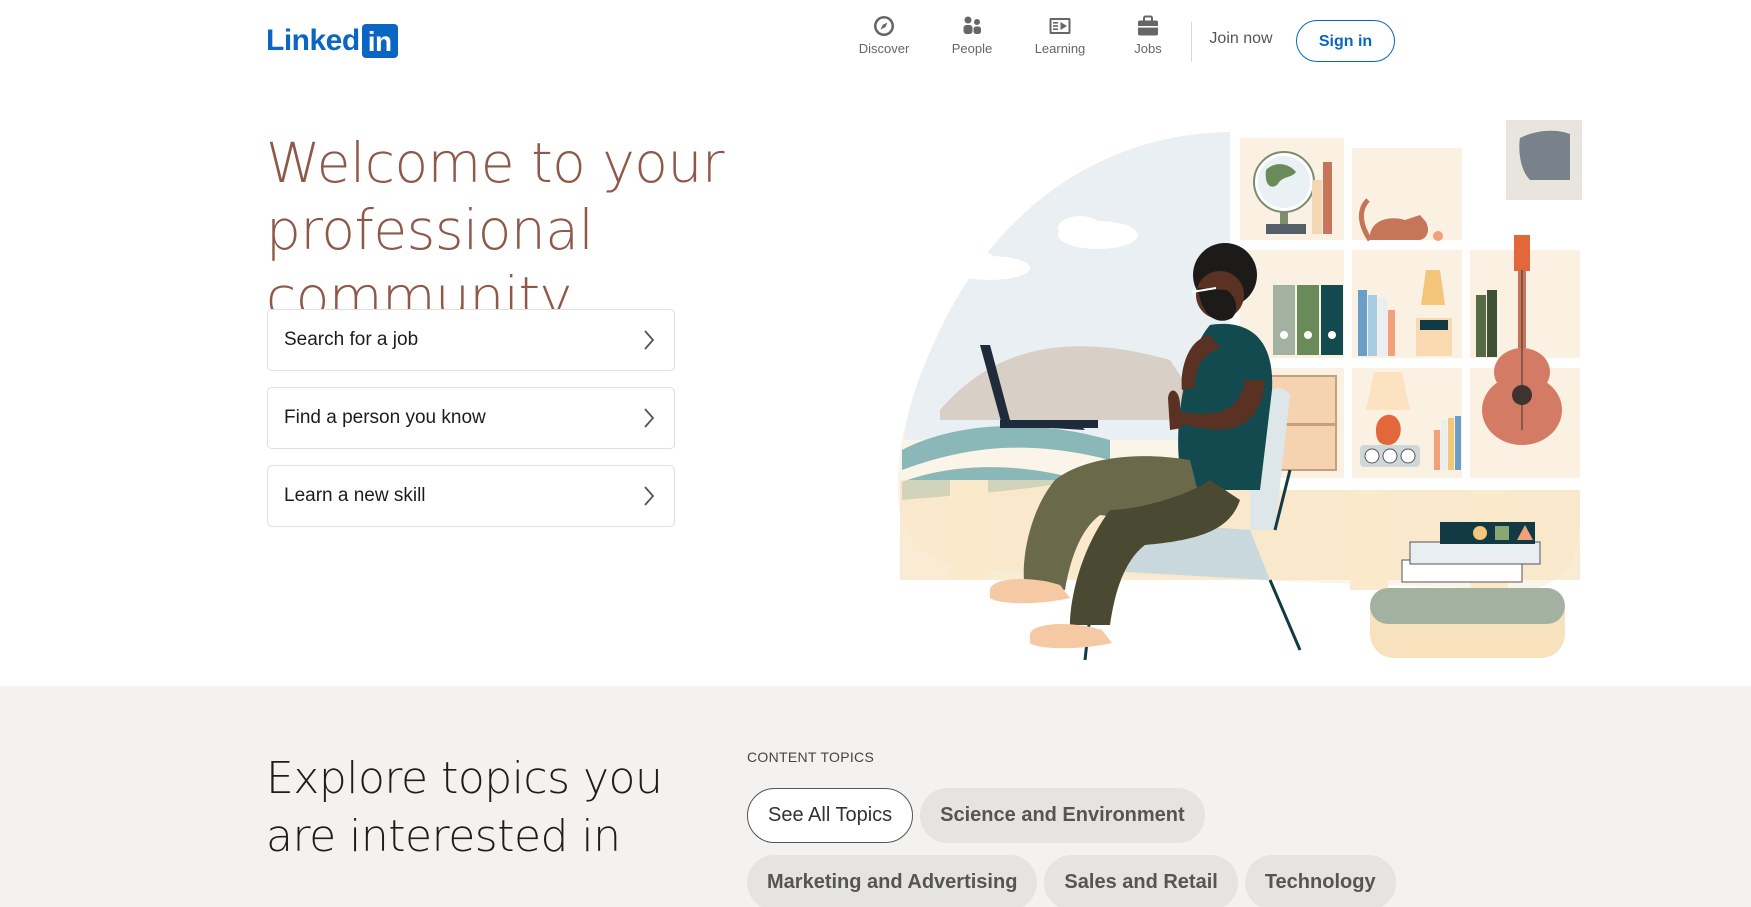  Describe the element at coordinates (1060, 48) in the screenshot. I see `nav-label-learning: Learning` at that location.